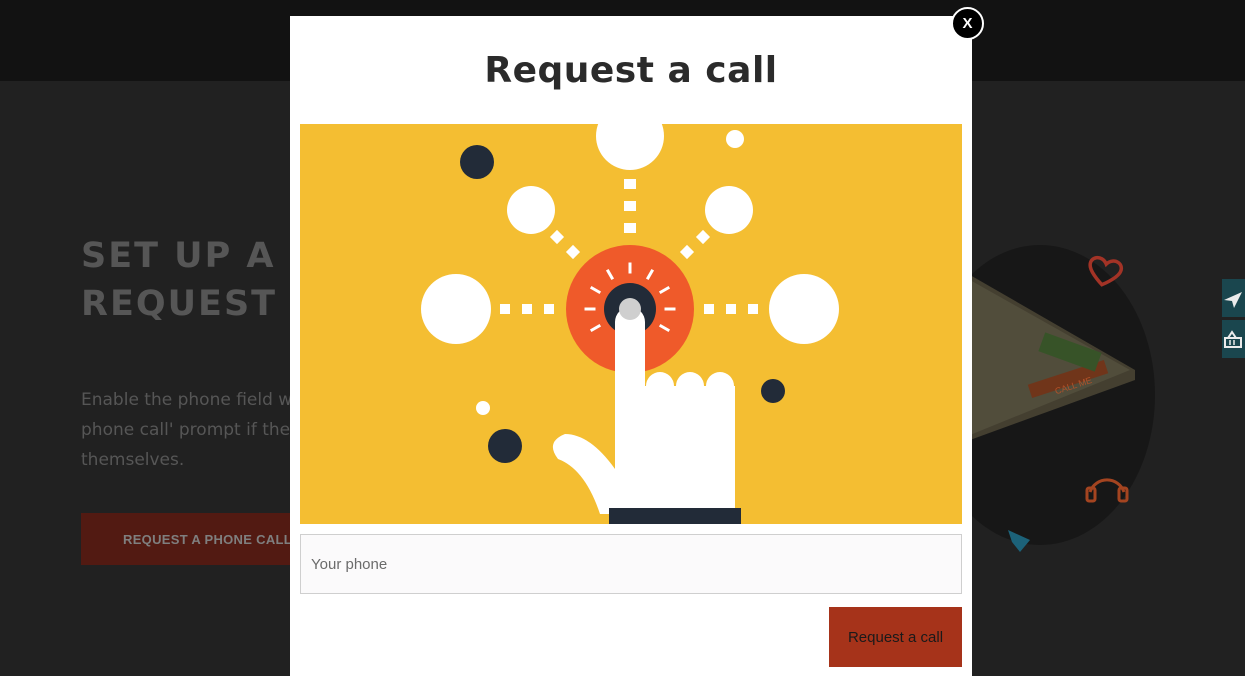 The image size is (1245, 676). I want to click on modal-title: Request a call, so click(631, 70).